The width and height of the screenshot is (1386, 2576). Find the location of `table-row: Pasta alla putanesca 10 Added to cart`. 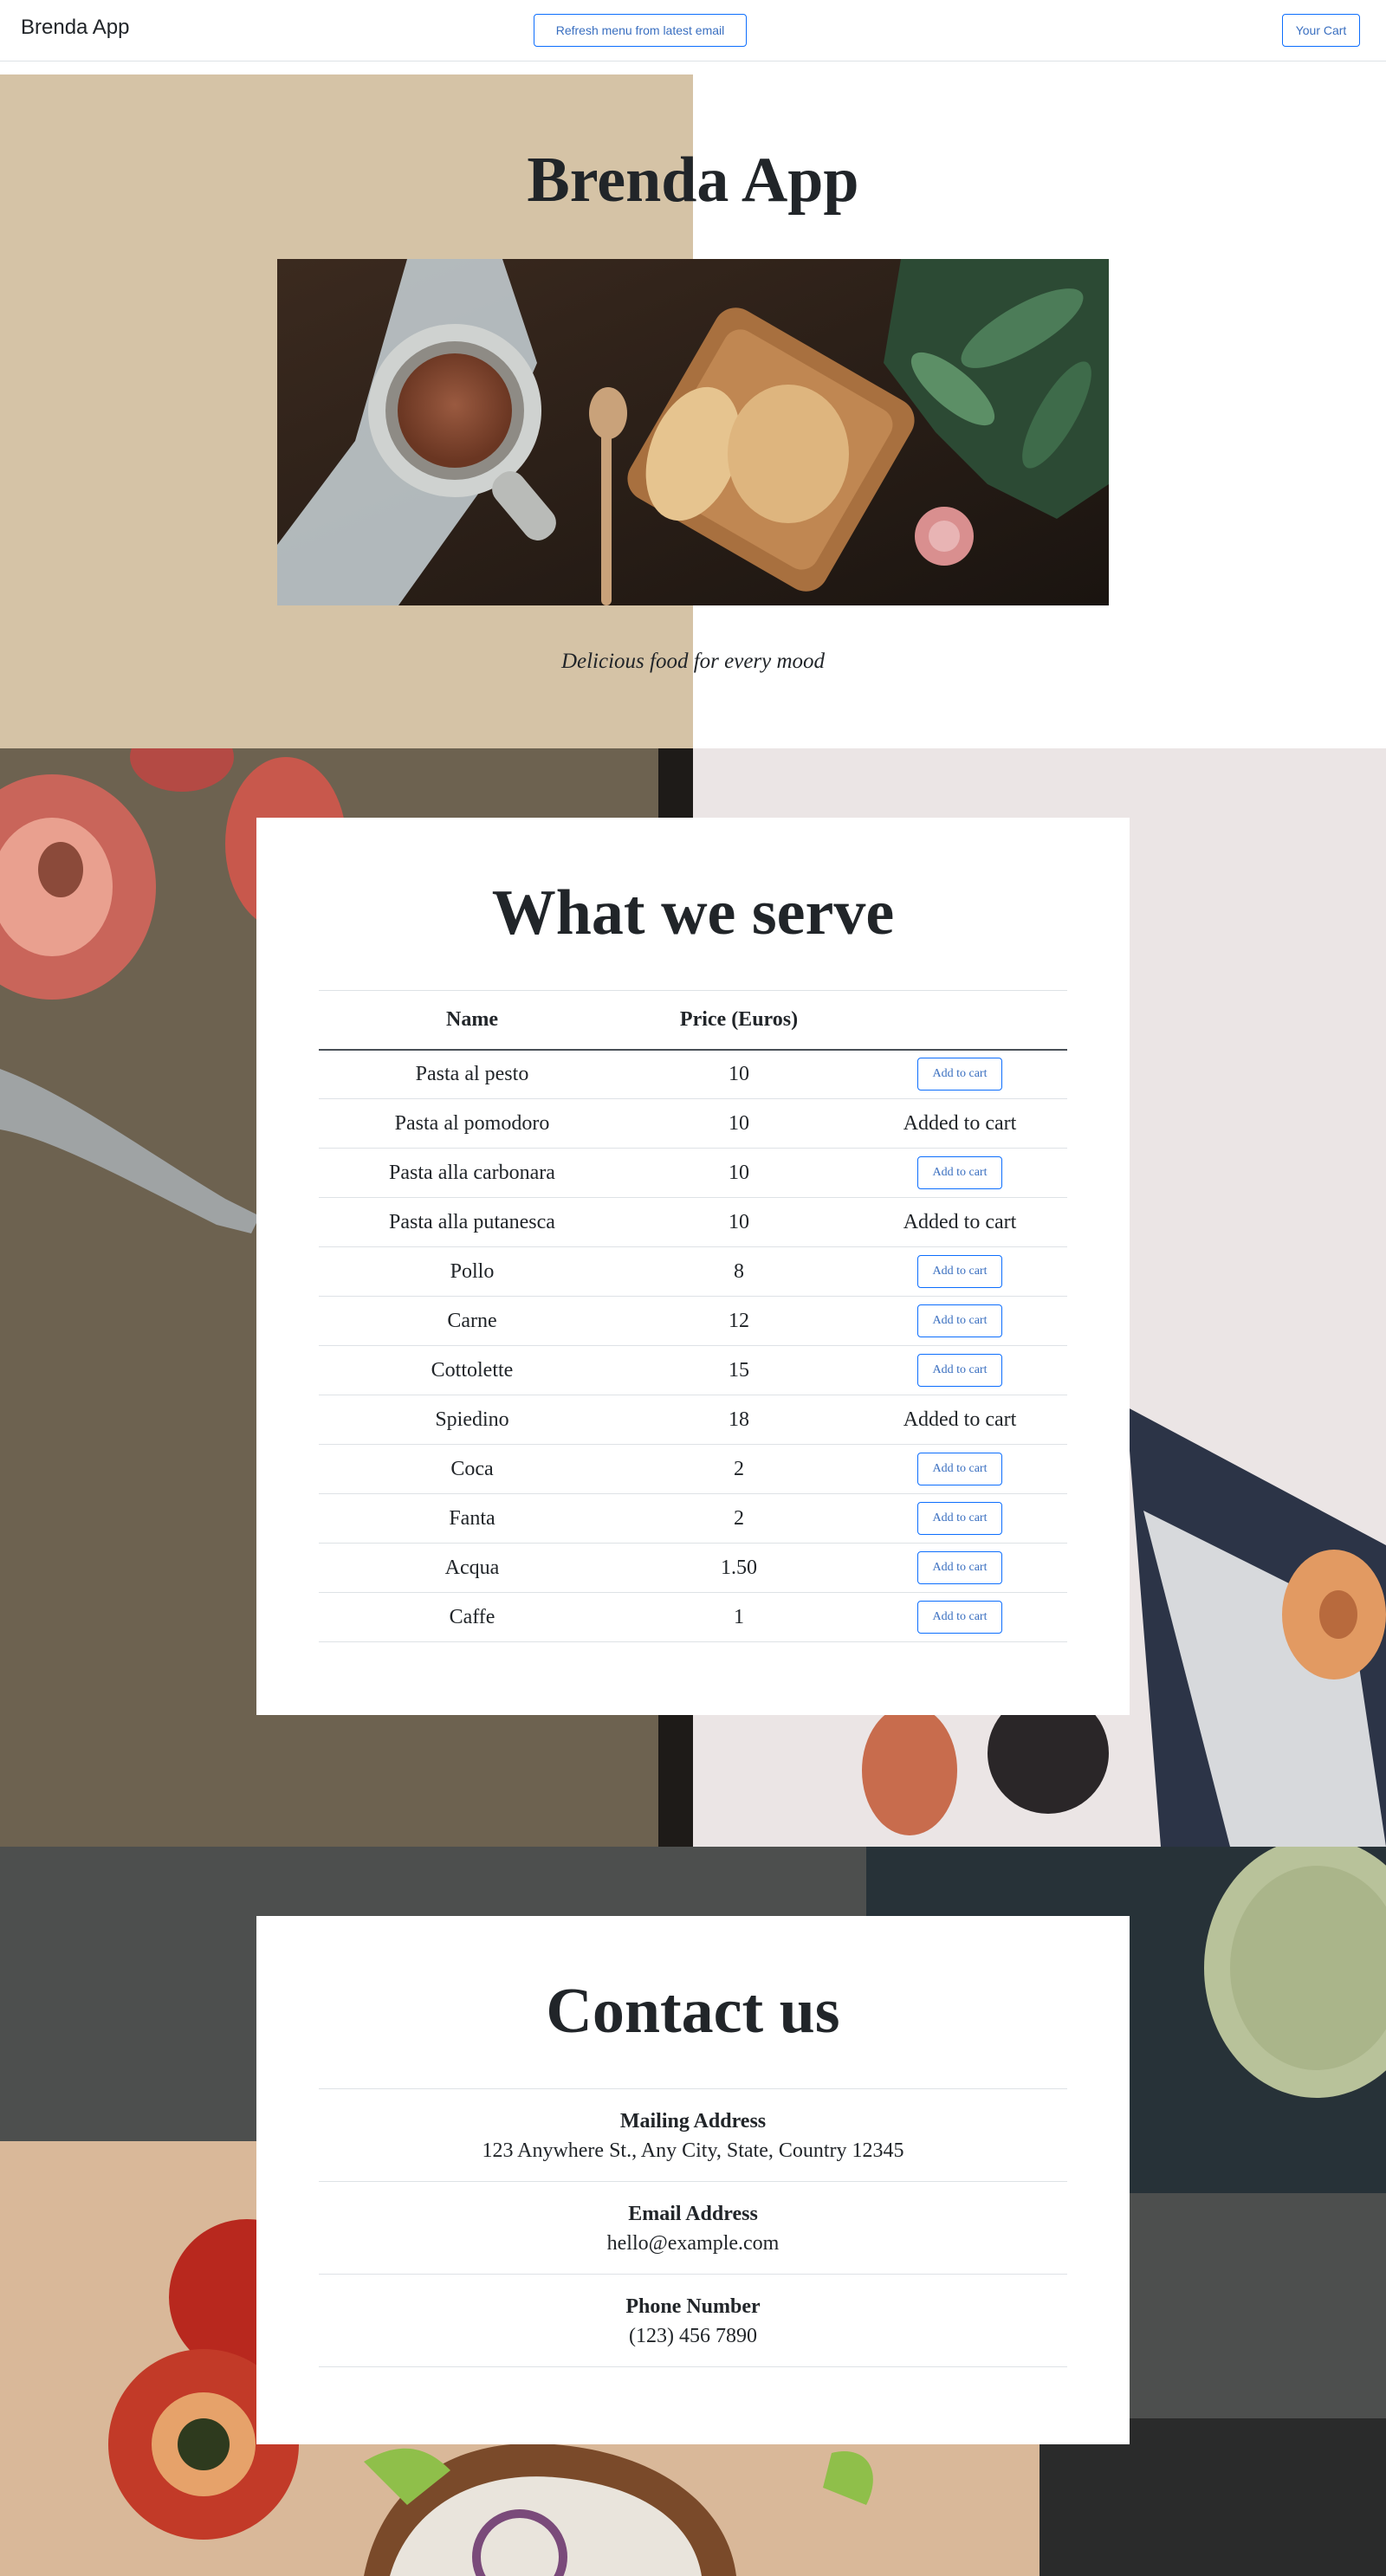

table-row: Pasta alla putanesca 10 Added to cart is located at coordinates (693, 1222).